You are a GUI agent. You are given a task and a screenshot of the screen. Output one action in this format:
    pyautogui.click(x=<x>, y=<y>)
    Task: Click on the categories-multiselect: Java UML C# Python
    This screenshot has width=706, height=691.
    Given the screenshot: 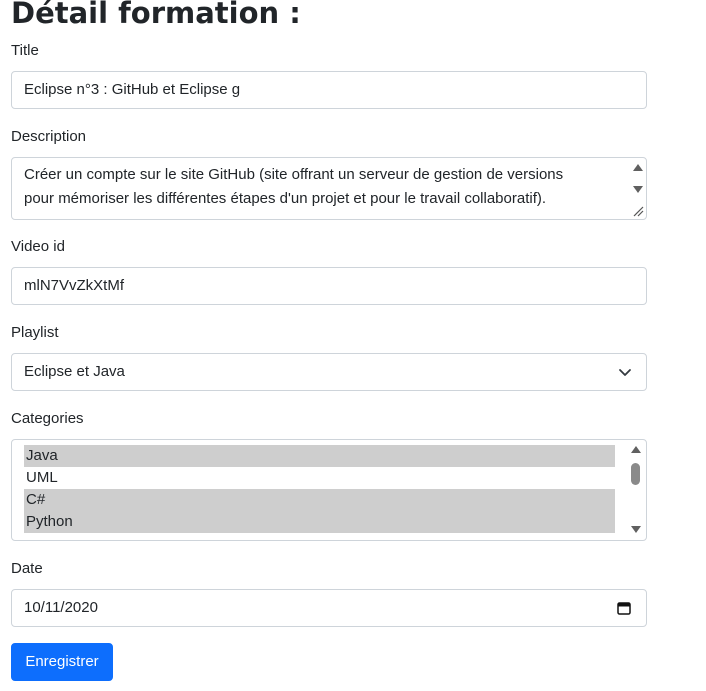 What is the action you would take?
    pyautogui.click(x=329, y=490)
    